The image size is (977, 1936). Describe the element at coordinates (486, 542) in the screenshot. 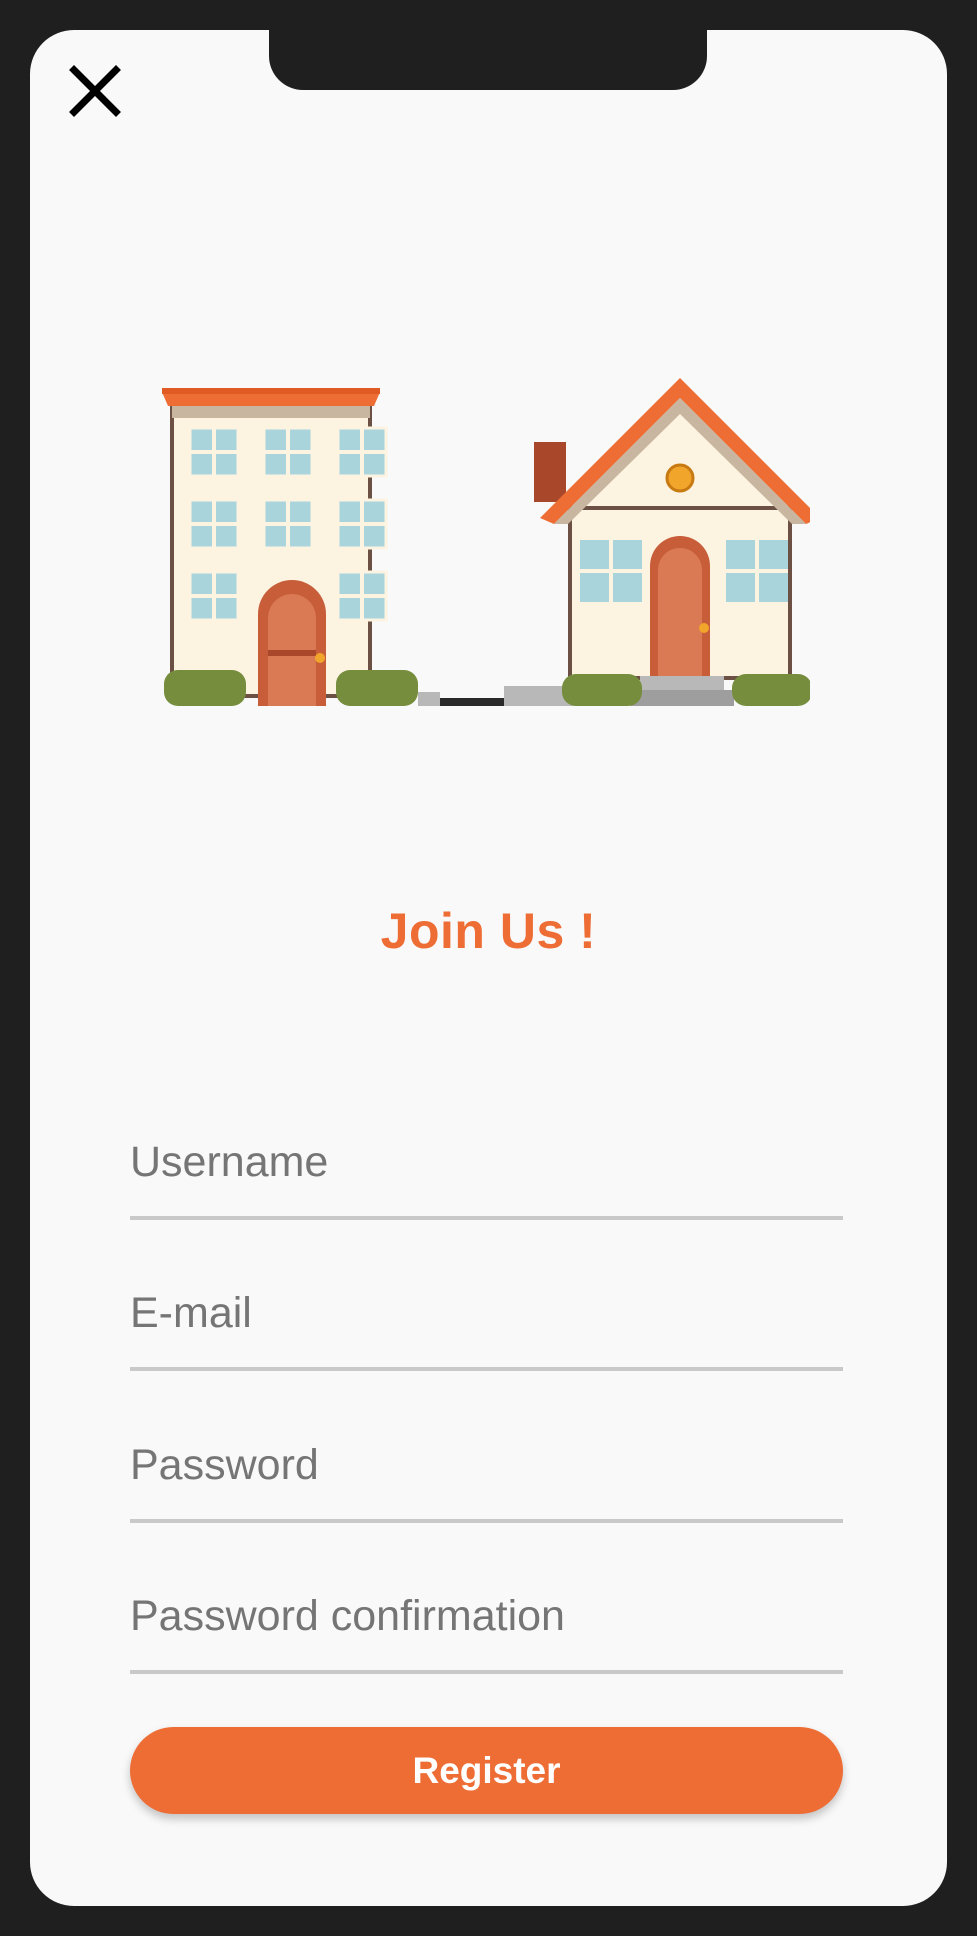

I see `houses-illustration` at that location.